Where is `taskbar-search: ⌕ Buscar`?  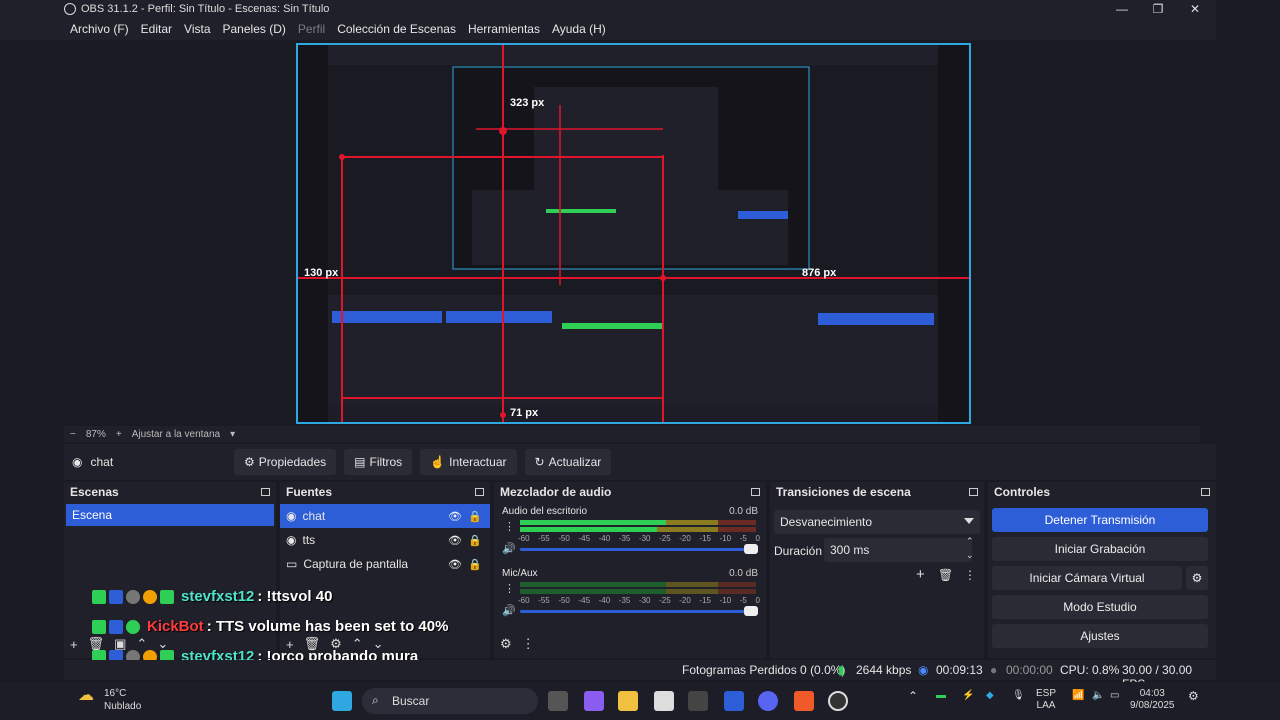 taskbar-search: ⌕ Buscar is located at coordinates (450, 701).